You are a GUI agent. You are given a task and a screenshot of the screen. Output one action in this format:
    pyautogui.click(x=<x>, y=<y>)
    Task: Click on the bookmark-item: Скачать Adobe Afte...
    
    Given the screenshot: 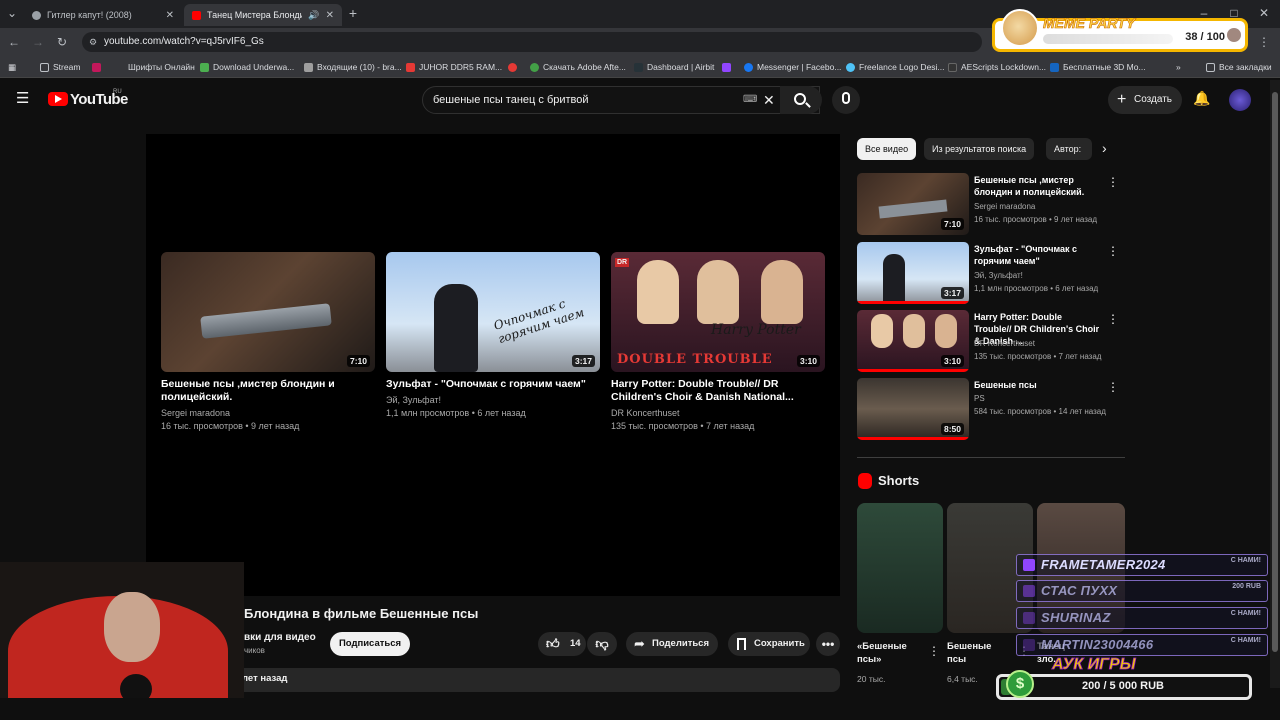 What is the action you would take?
    pyautogui.click(x=578, y=67)
    